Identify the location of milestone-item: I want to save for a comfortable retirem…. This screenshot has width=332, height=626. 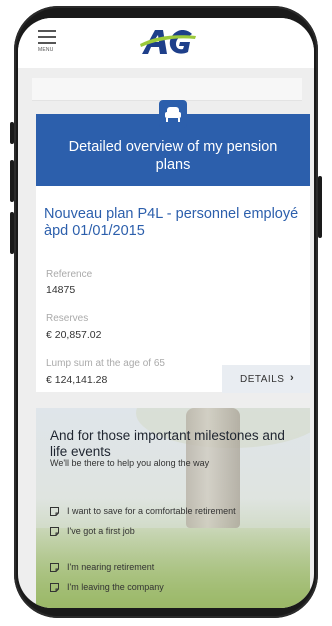
(143, 511).